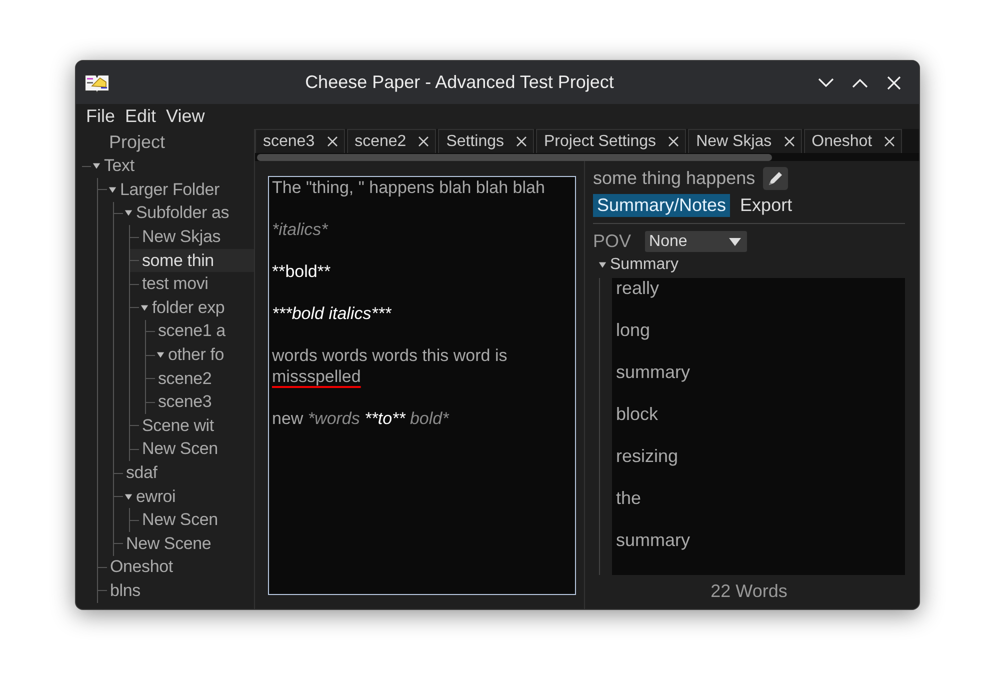 The height and width of the screenshot is (699, 994). Describe the element at coordinates (638, 288) in the screenshot. I see `summary-line: really` at that location.